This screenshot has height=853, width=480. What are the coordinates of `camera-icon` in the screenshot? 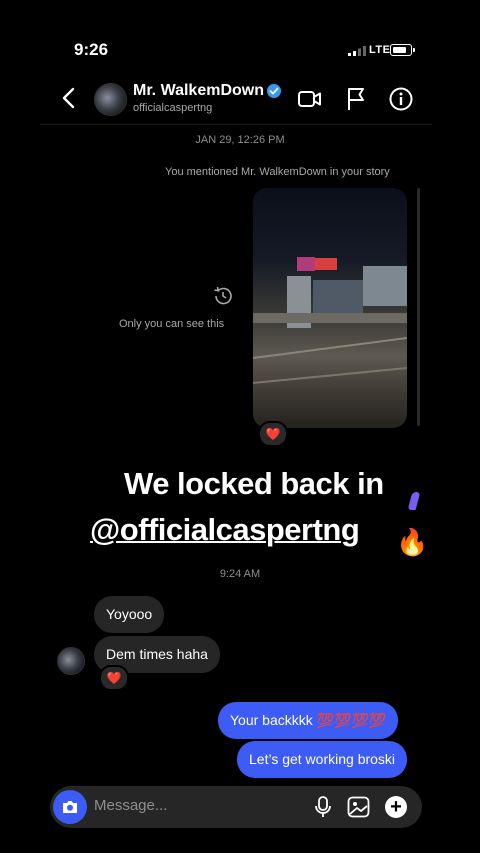 It's located at (70, 807).